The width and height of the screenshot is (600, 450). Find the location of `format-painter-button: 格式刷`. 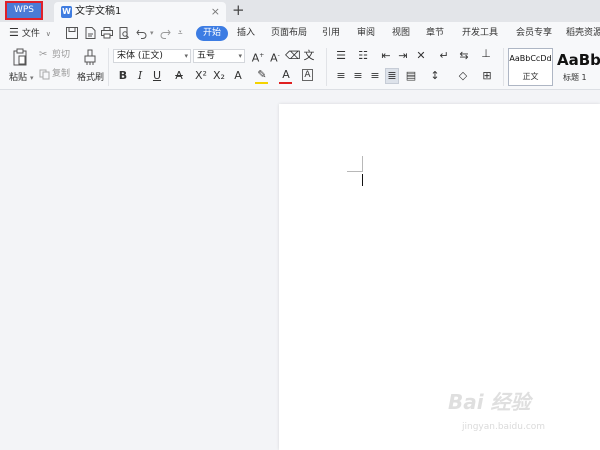

format-painter-button: 格式刷 is located at coordinates (90, 67).